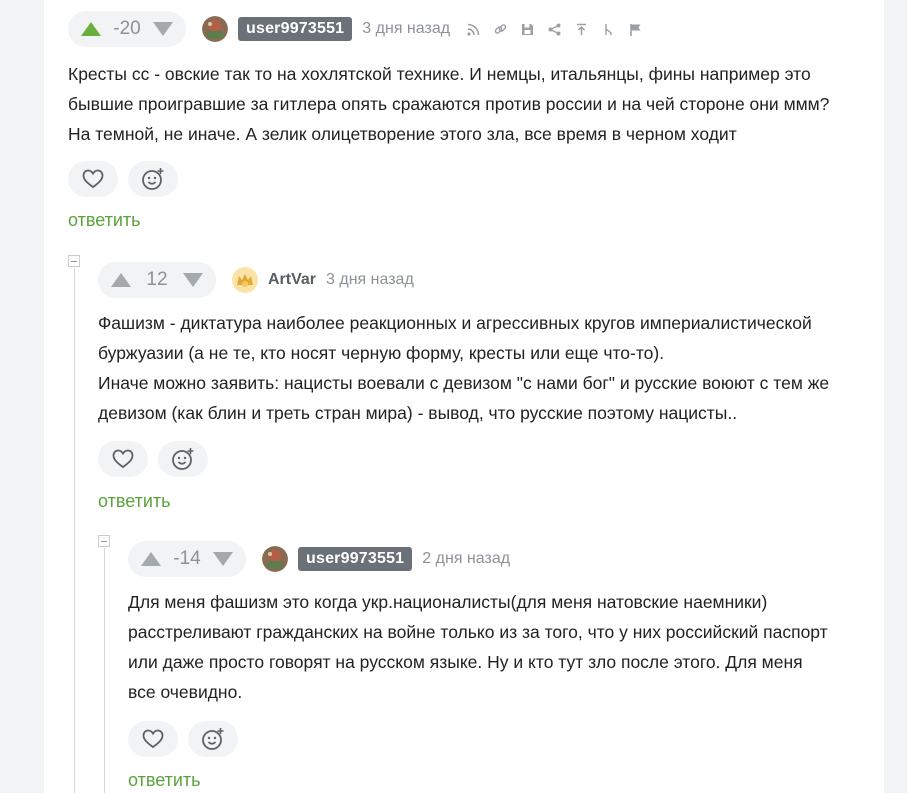 This screenshot has width=907, height=793. What do you see at coordinates (355, 29) in the screenshot?
I see `comment-header: -20 user9973551 3 дня назад` at bounding box center [355, 29].